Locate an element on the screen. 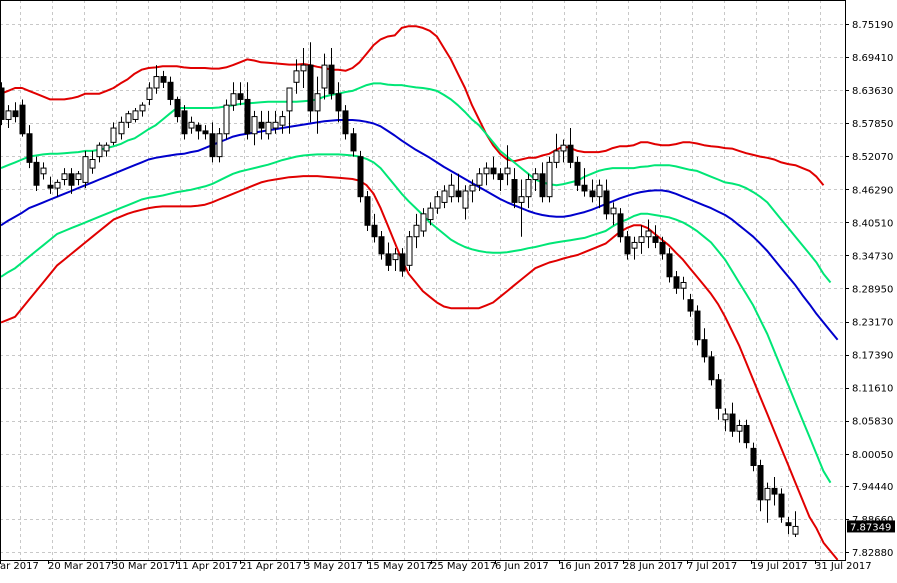  price-tick-label: 8.17390 is located at coordinates (872, 356).